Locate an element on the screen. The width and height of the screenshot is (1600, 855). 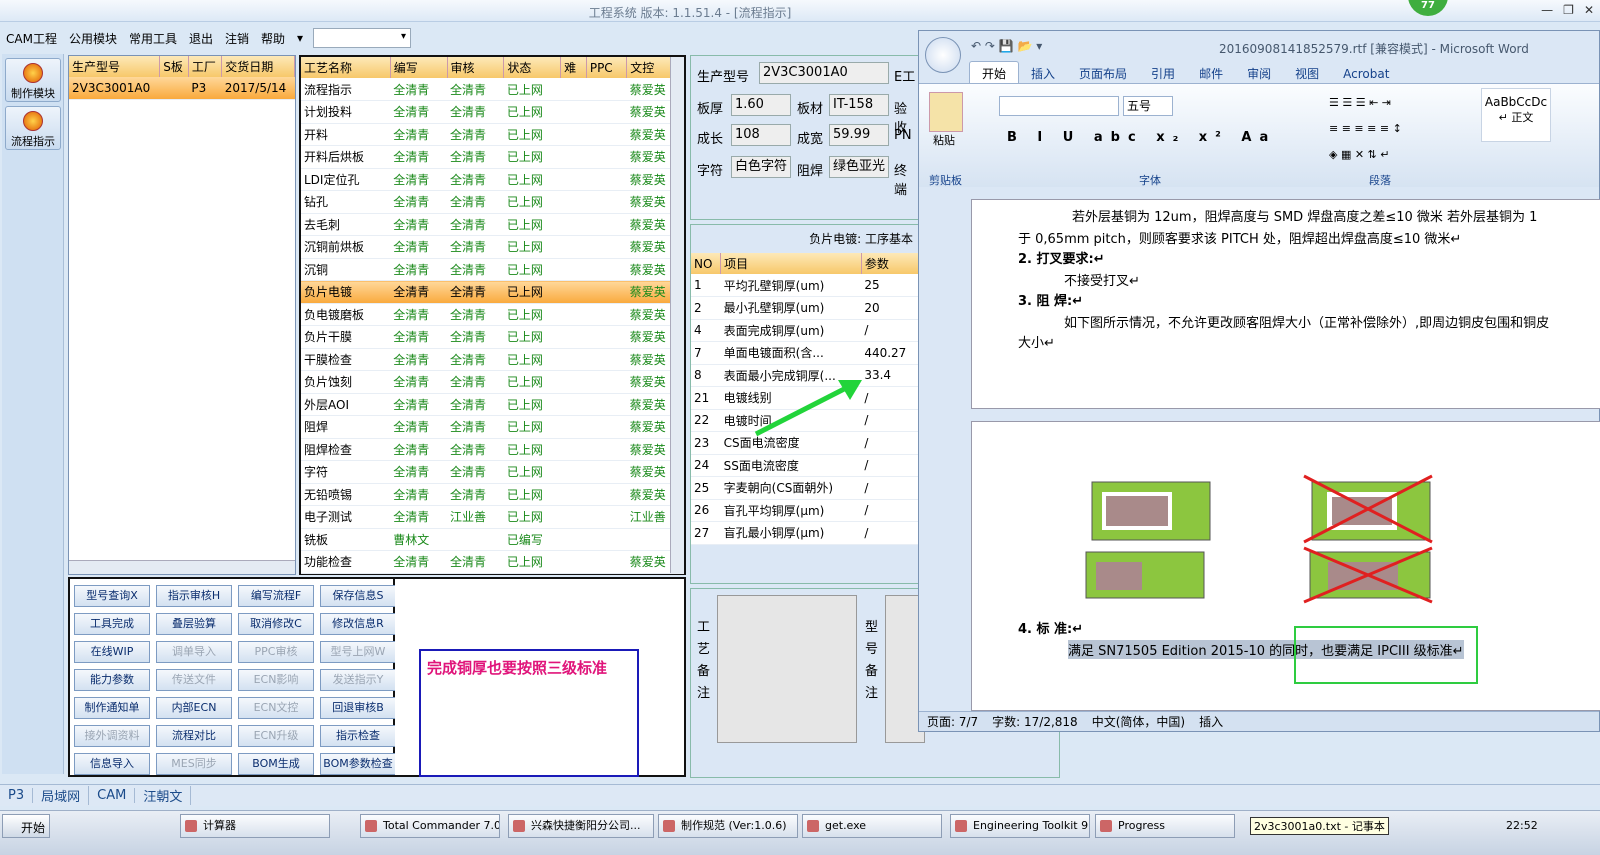
table-row: 功能检查 全清青 全清青 已上网 蔡爱英 is located at coordinates (492, 562).